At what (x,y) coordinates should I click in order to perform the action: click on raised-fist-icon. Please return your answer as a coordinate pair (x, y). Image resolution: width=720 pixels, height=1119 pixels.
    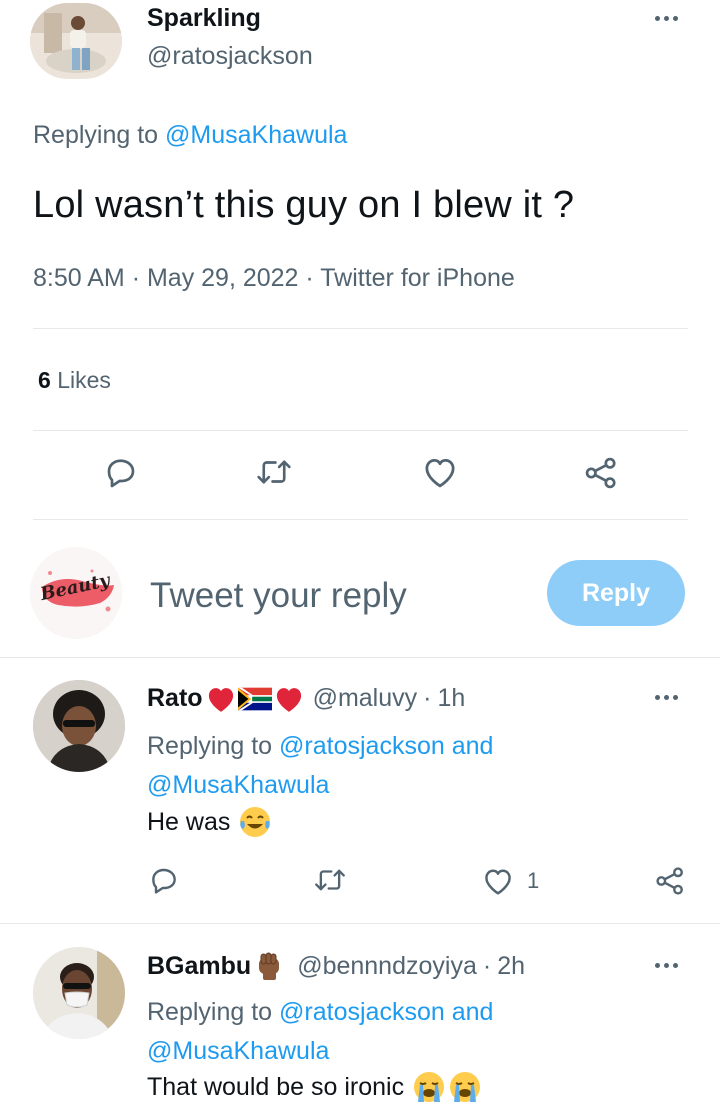
    Looking at the image, I should click on (269, 966).